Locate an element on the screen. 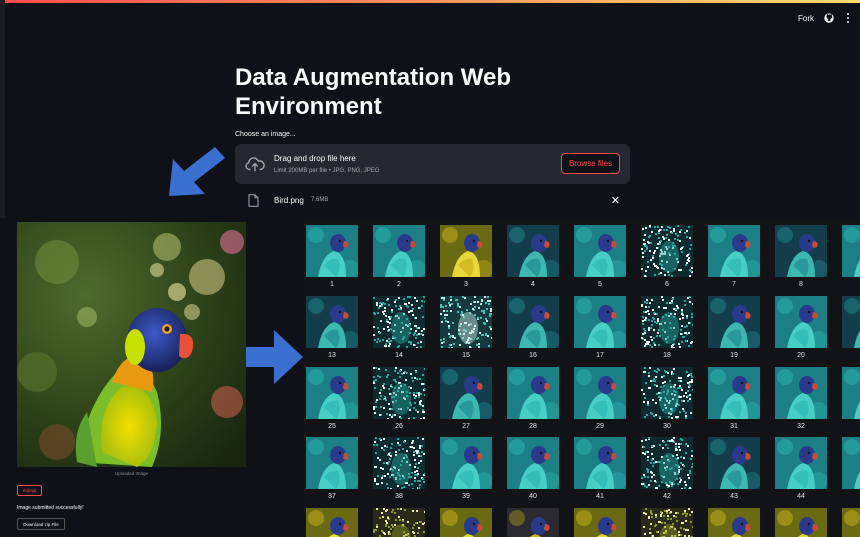  thumbnail-index-label: 40 is located at coordinates (533, 496).